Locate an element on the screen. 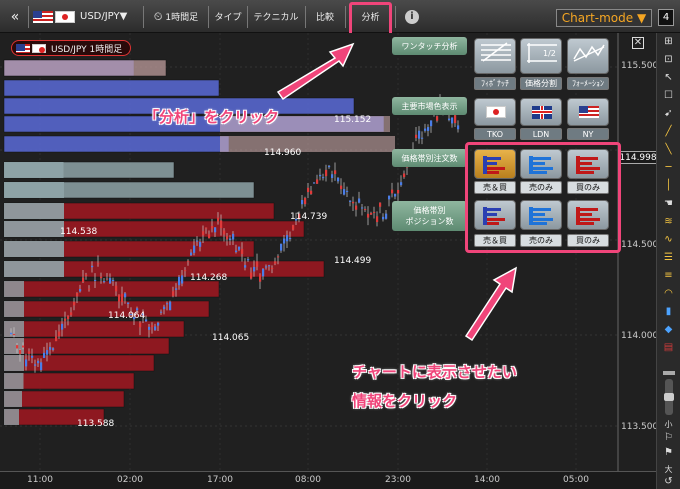  channel-icon: ≋ is located at coordinates (668, 221).